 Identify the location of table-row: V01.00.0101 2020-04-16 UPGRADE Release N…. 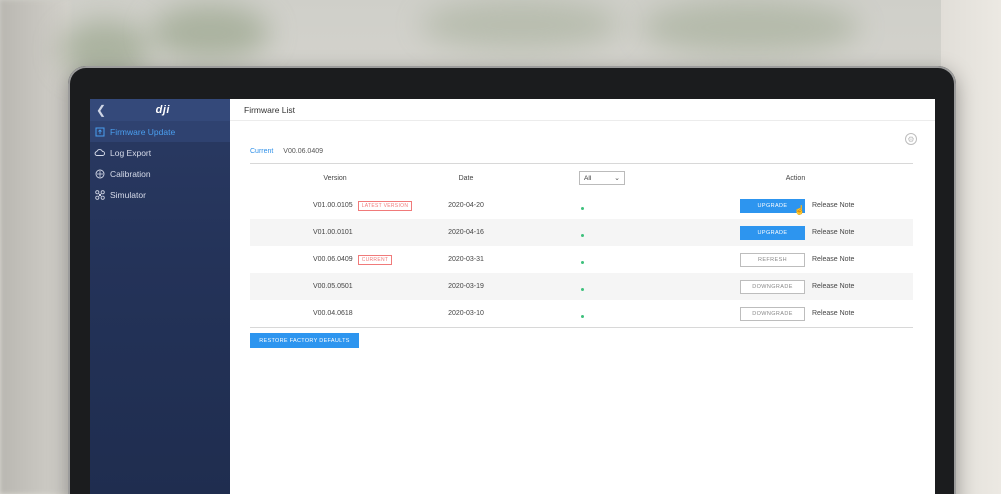
(581, 232).